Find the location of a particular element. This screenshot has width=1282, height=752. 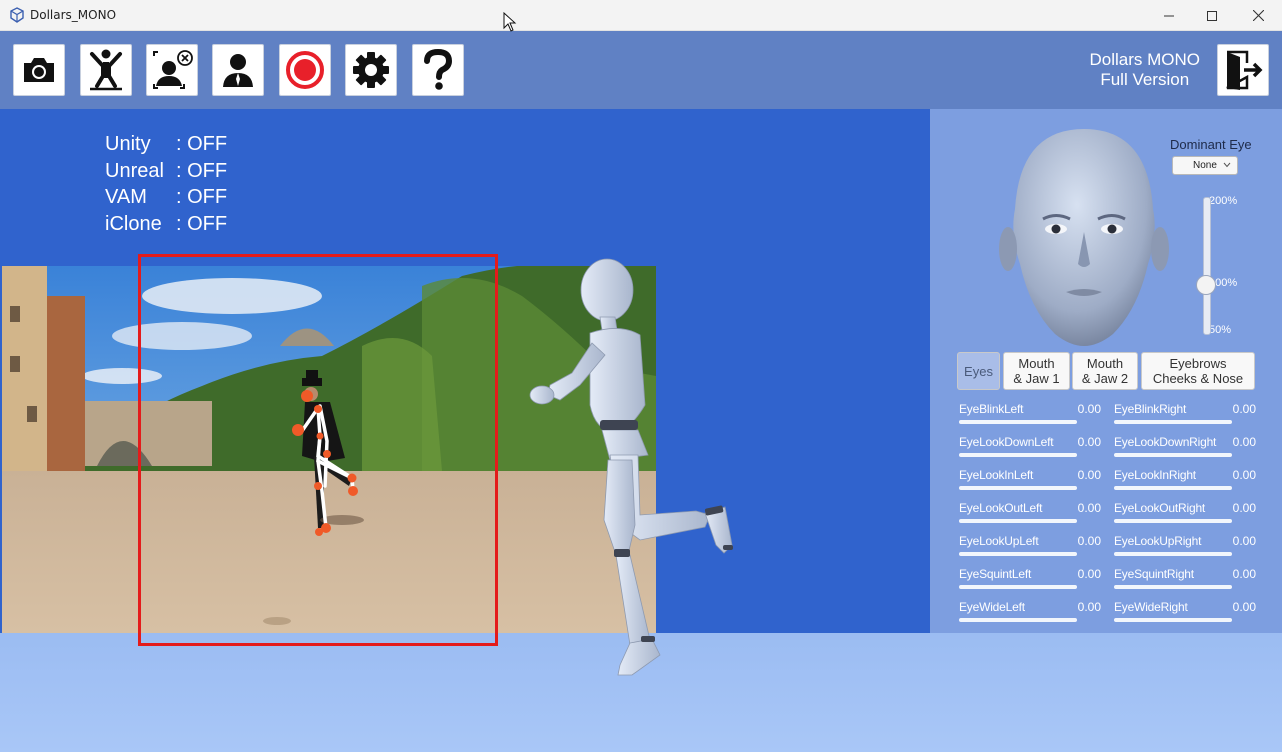

gear-icon is located at coordinates (371, 70).